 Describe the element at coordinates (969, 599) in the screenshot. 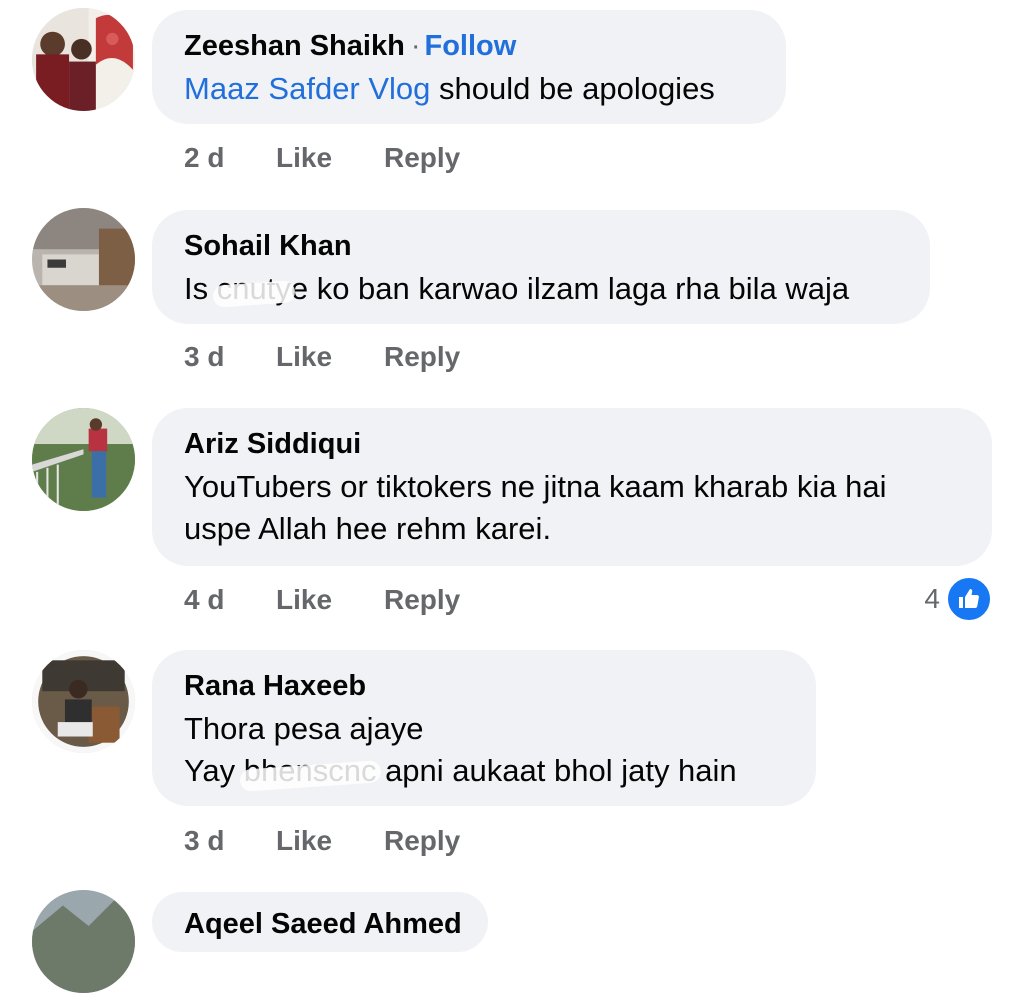

I see `thumbs-up-icon` at that location.